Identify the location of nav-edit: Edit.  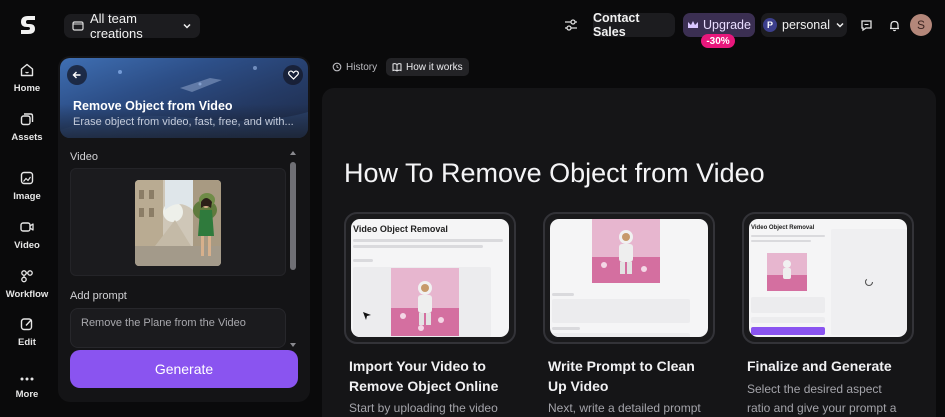
(27, 332).